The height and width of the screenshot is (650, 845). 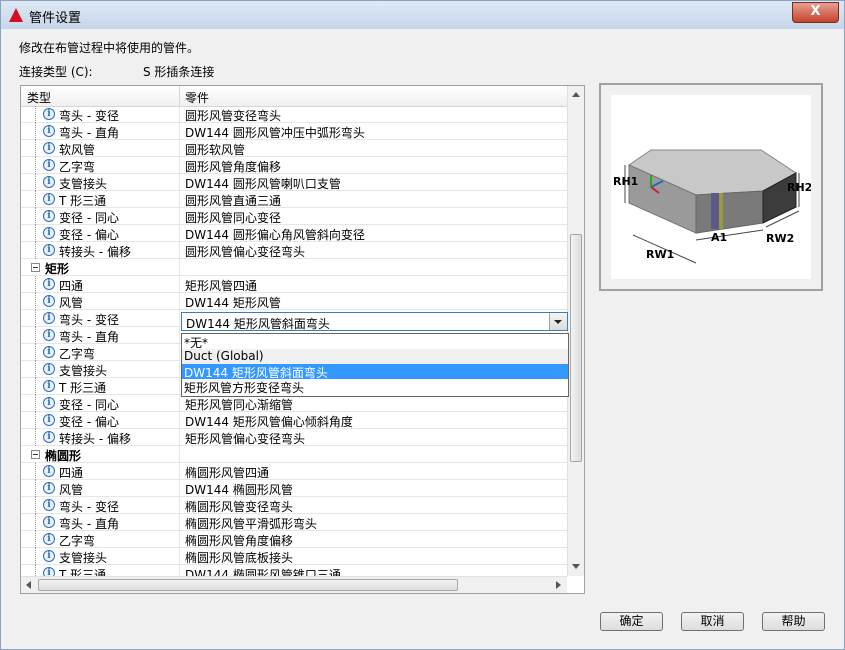 What do you see at coordinates (294, 301) in the screenshot?
I see `table-row: i 风管 DW144 矩形风管` at bounding box center [294, 301].